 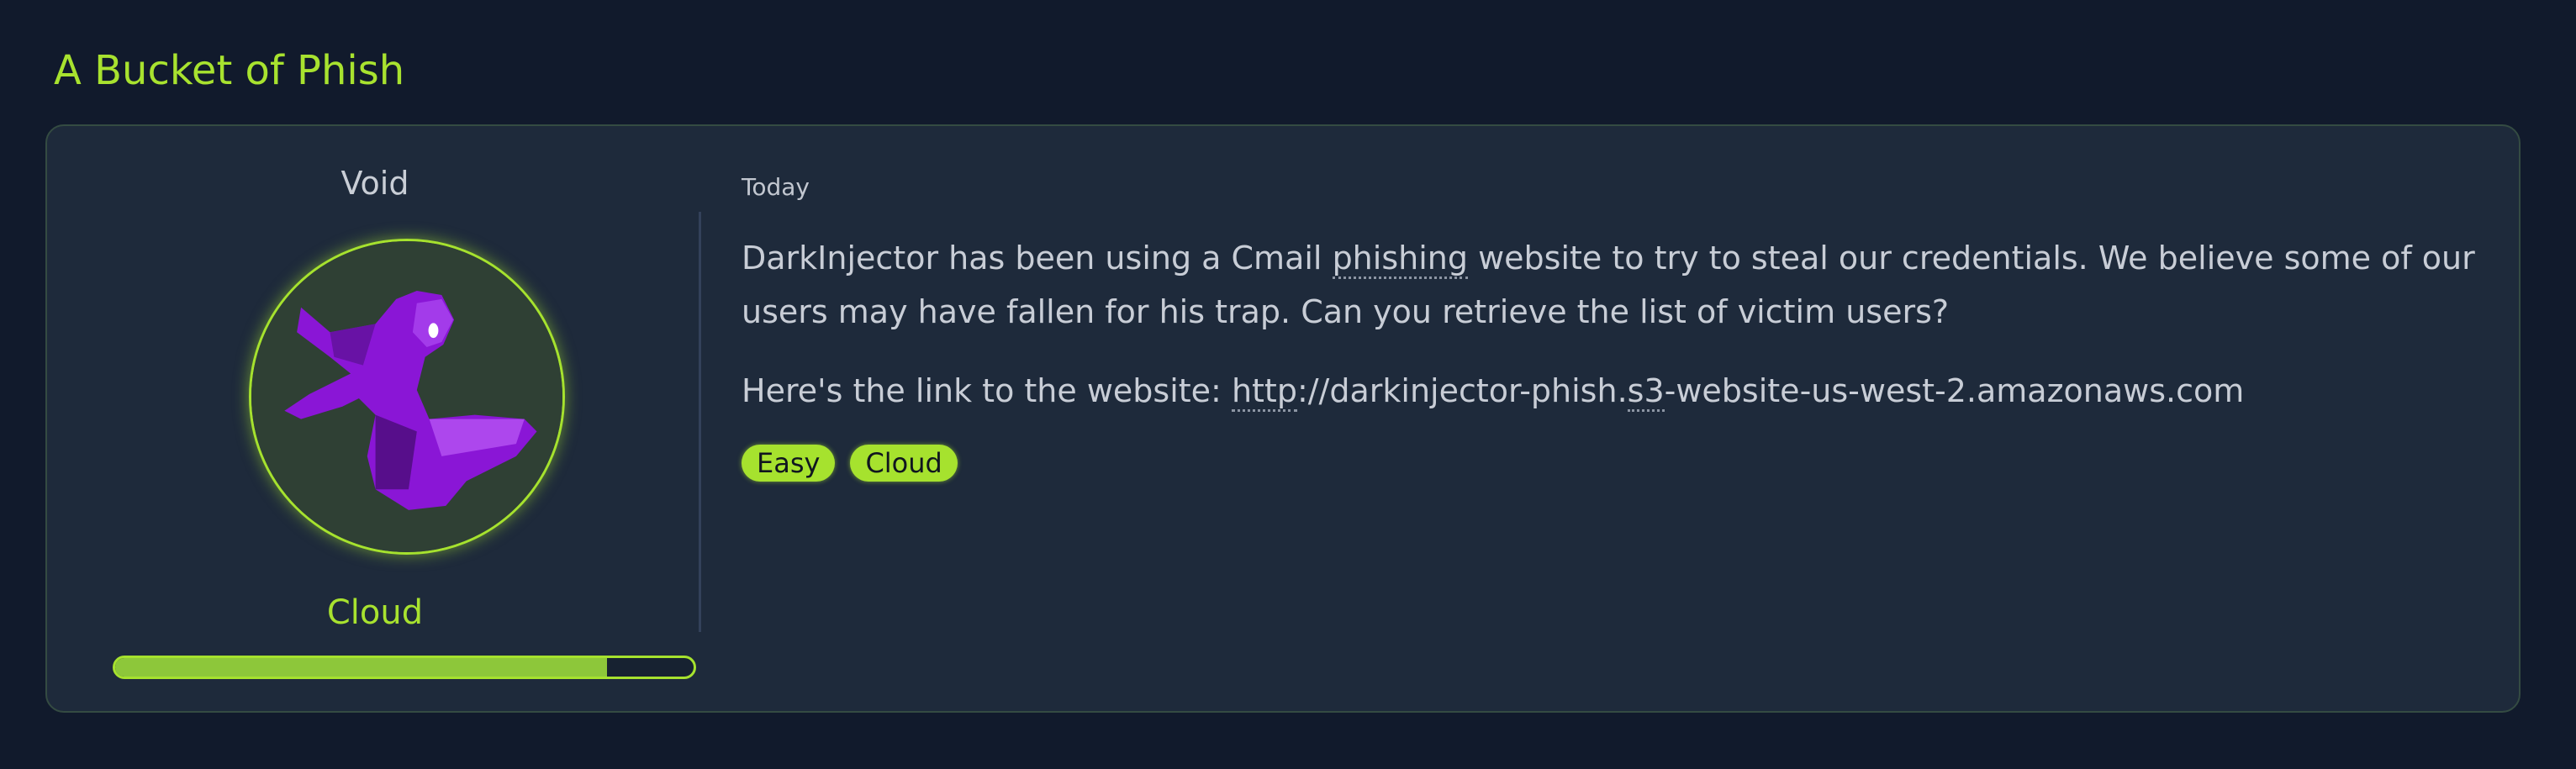 What do you see at coordinates (374, 184) in the screenshot?
I see `author-name: Void` at bounding box center [374, 184].